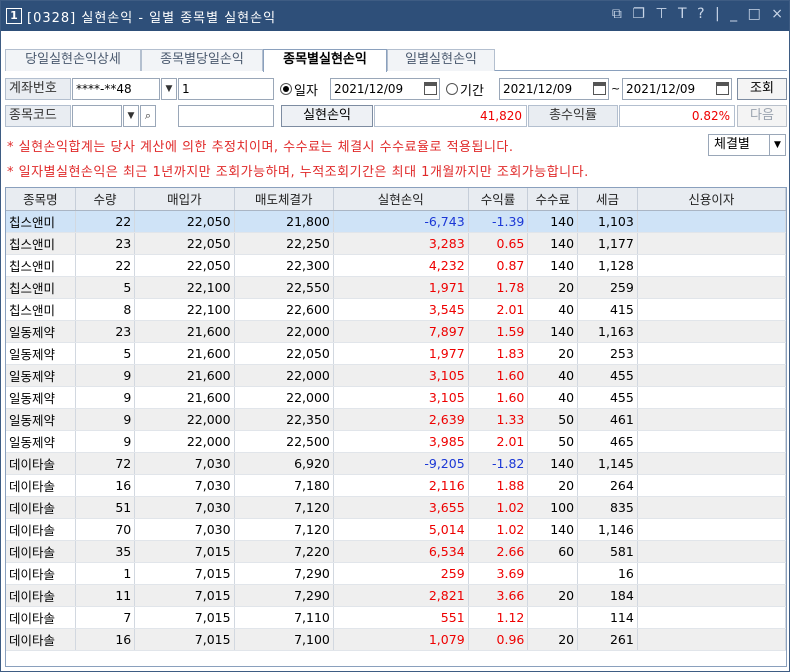  What do you see at coordinates (105, 353) in the screenshot?
I see `cell-qty: 5` at bounding box center [105, 353].